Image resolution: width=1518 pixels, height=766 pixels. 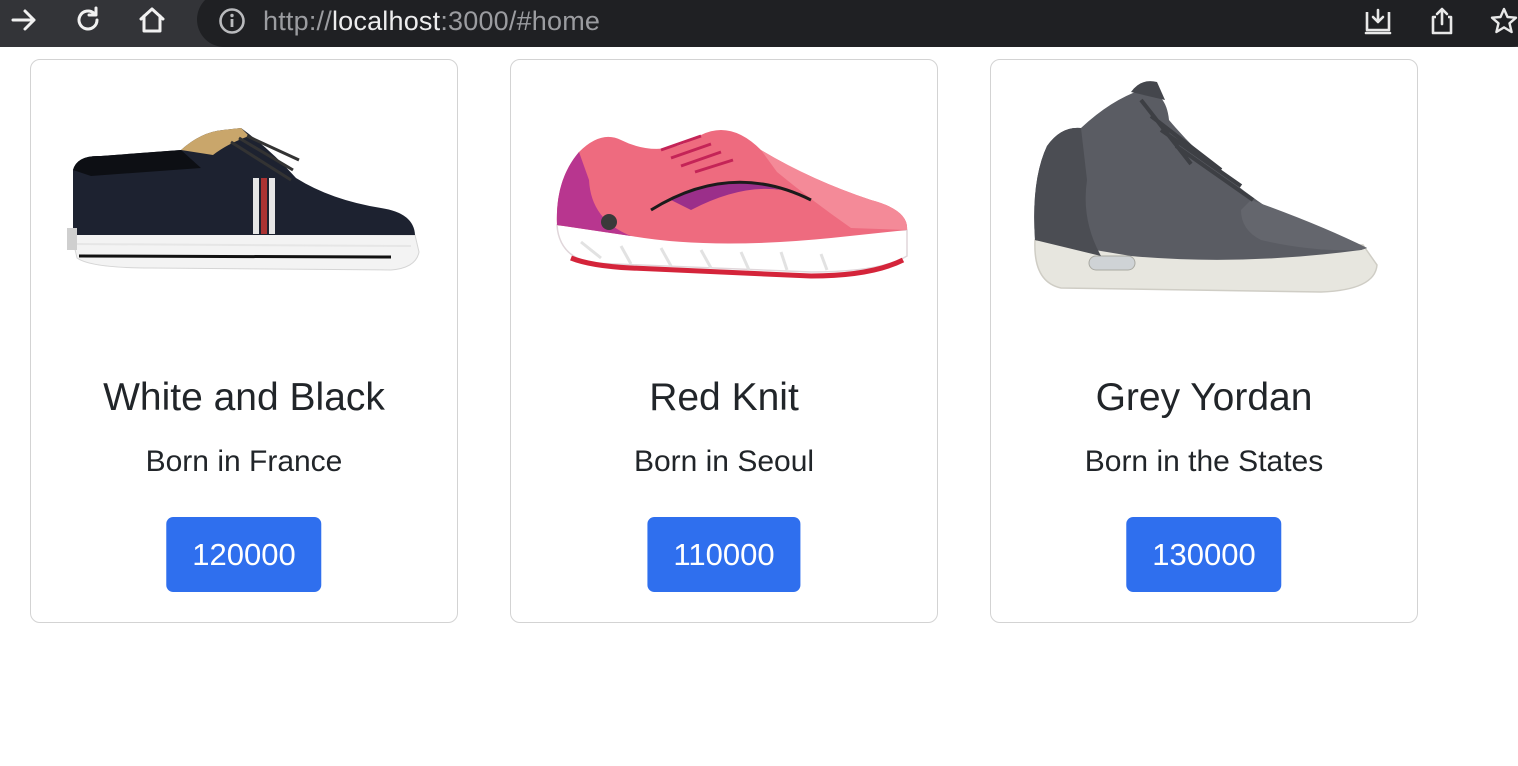 I want to click on forward-icon, so click(x=24, y=20).